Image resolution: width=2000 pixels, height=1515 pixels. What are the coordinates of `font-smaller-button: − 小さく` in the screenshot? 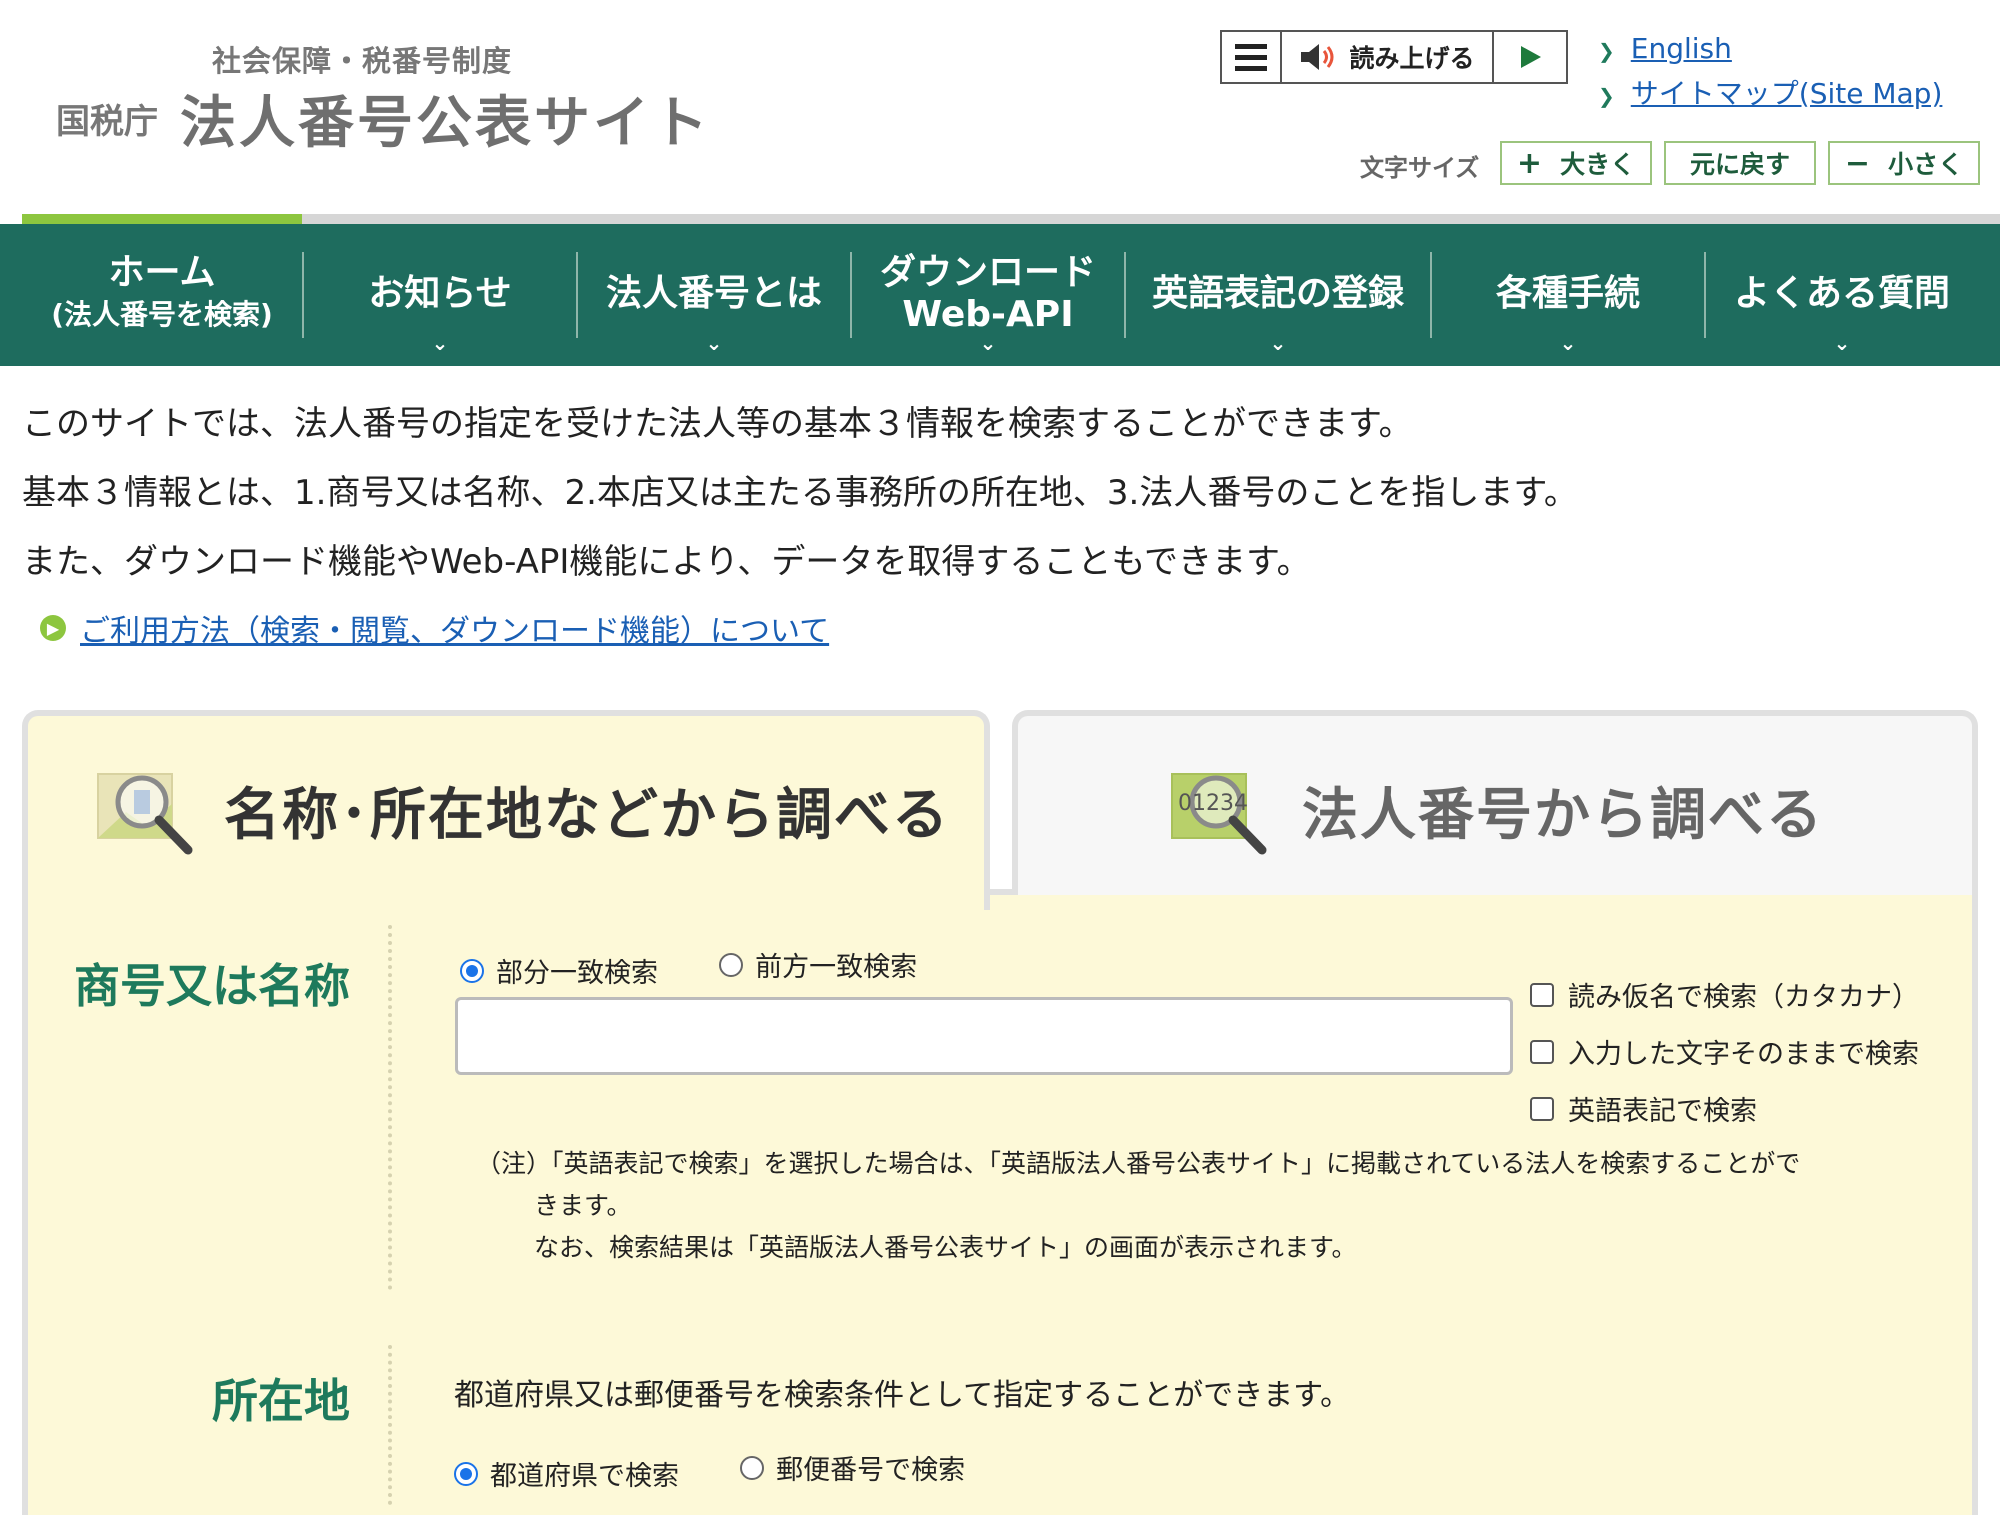 It's located at (1904, 163).